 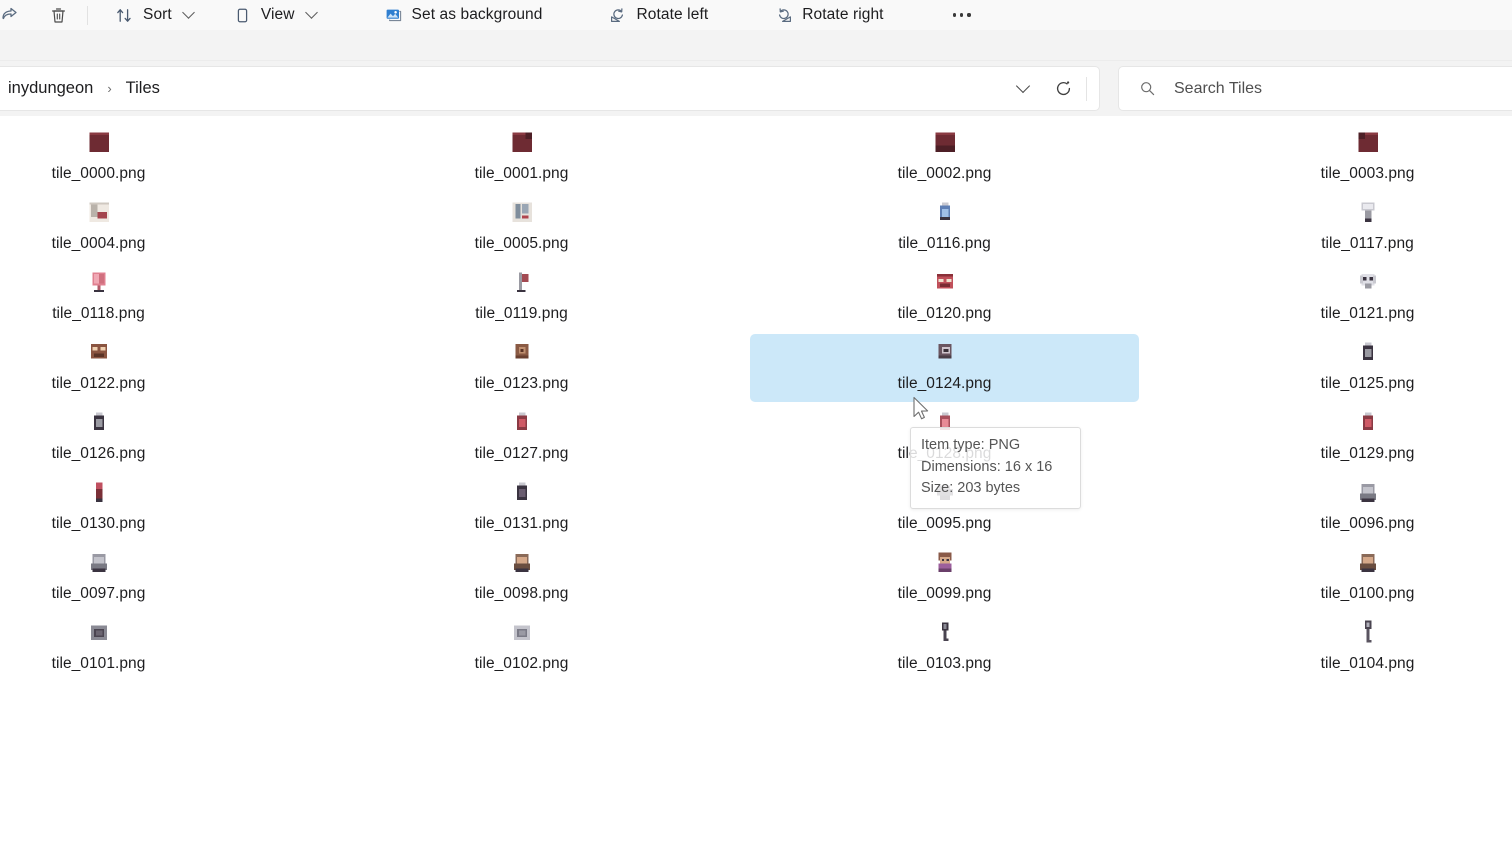 What do you see at coordinates (944, 383) in the screenshot?
I see `file-name-label: tile_0124.png` at bounding box center [944, 383].